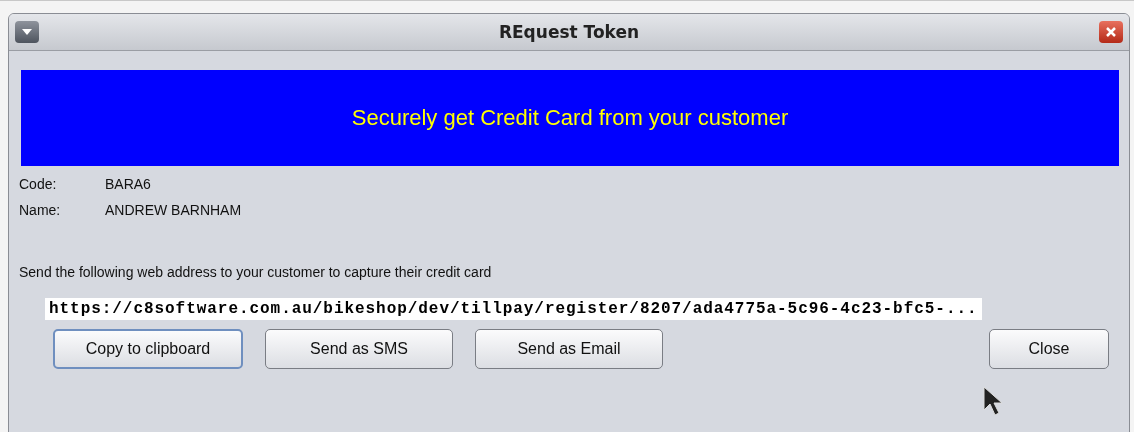  I want to click on field-value: ANDREW BARNHAM, so click(173, 210).